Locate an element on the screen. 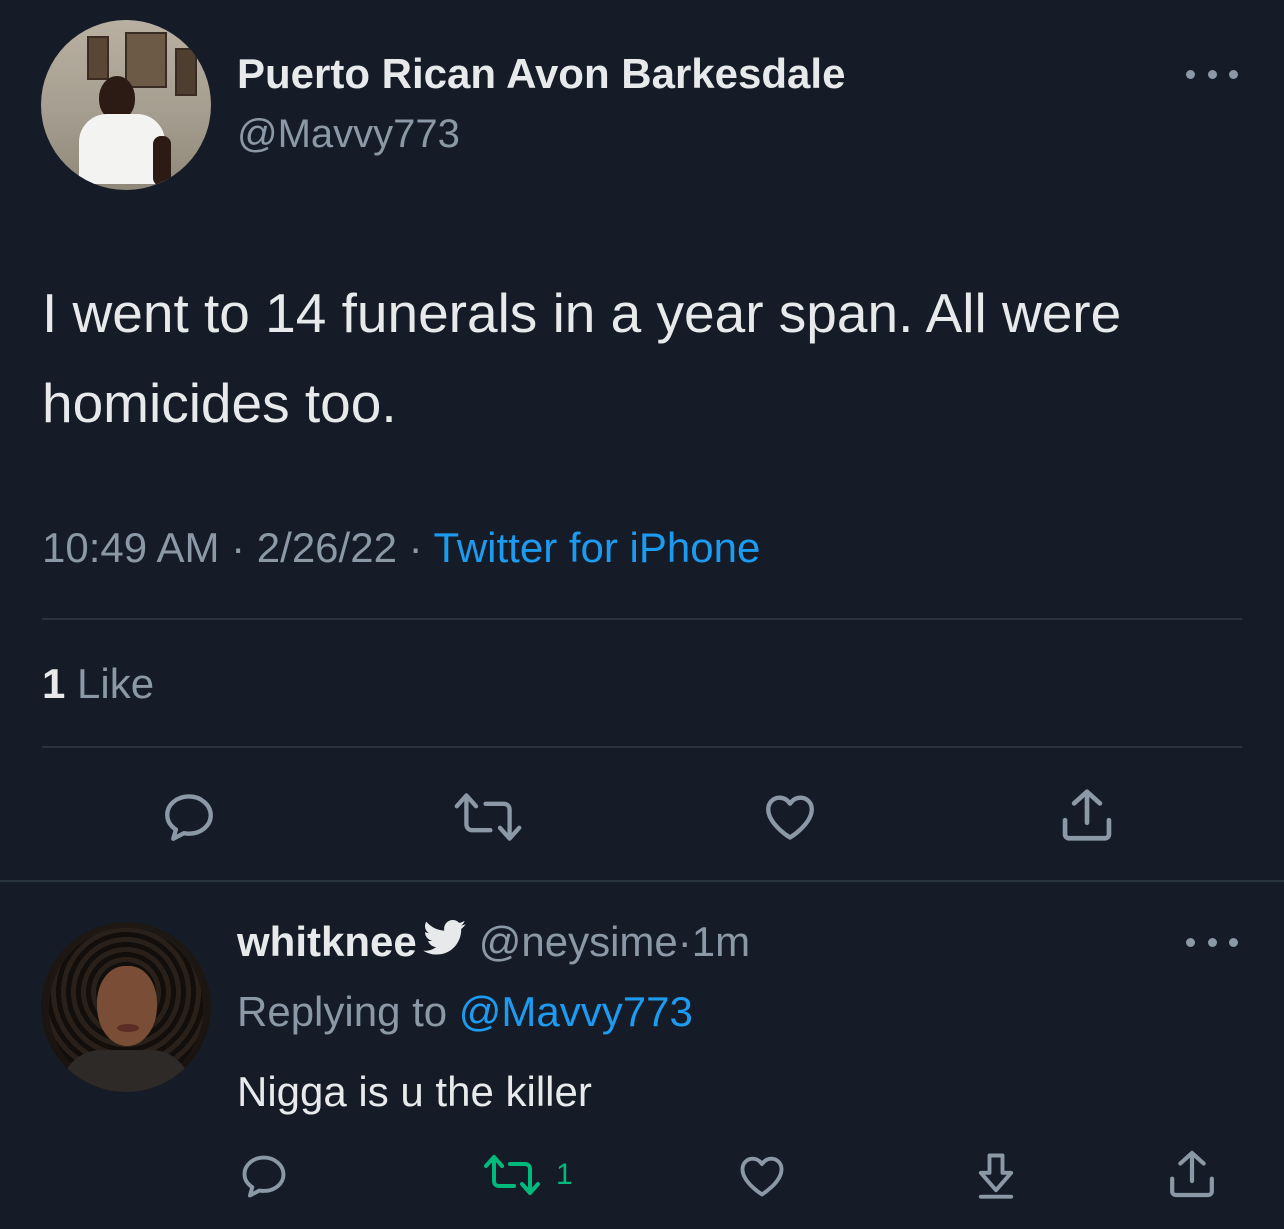 The height and width of the screenshot is (1229, 1284). reply-share-button is located at coordinates (1192, 1174).